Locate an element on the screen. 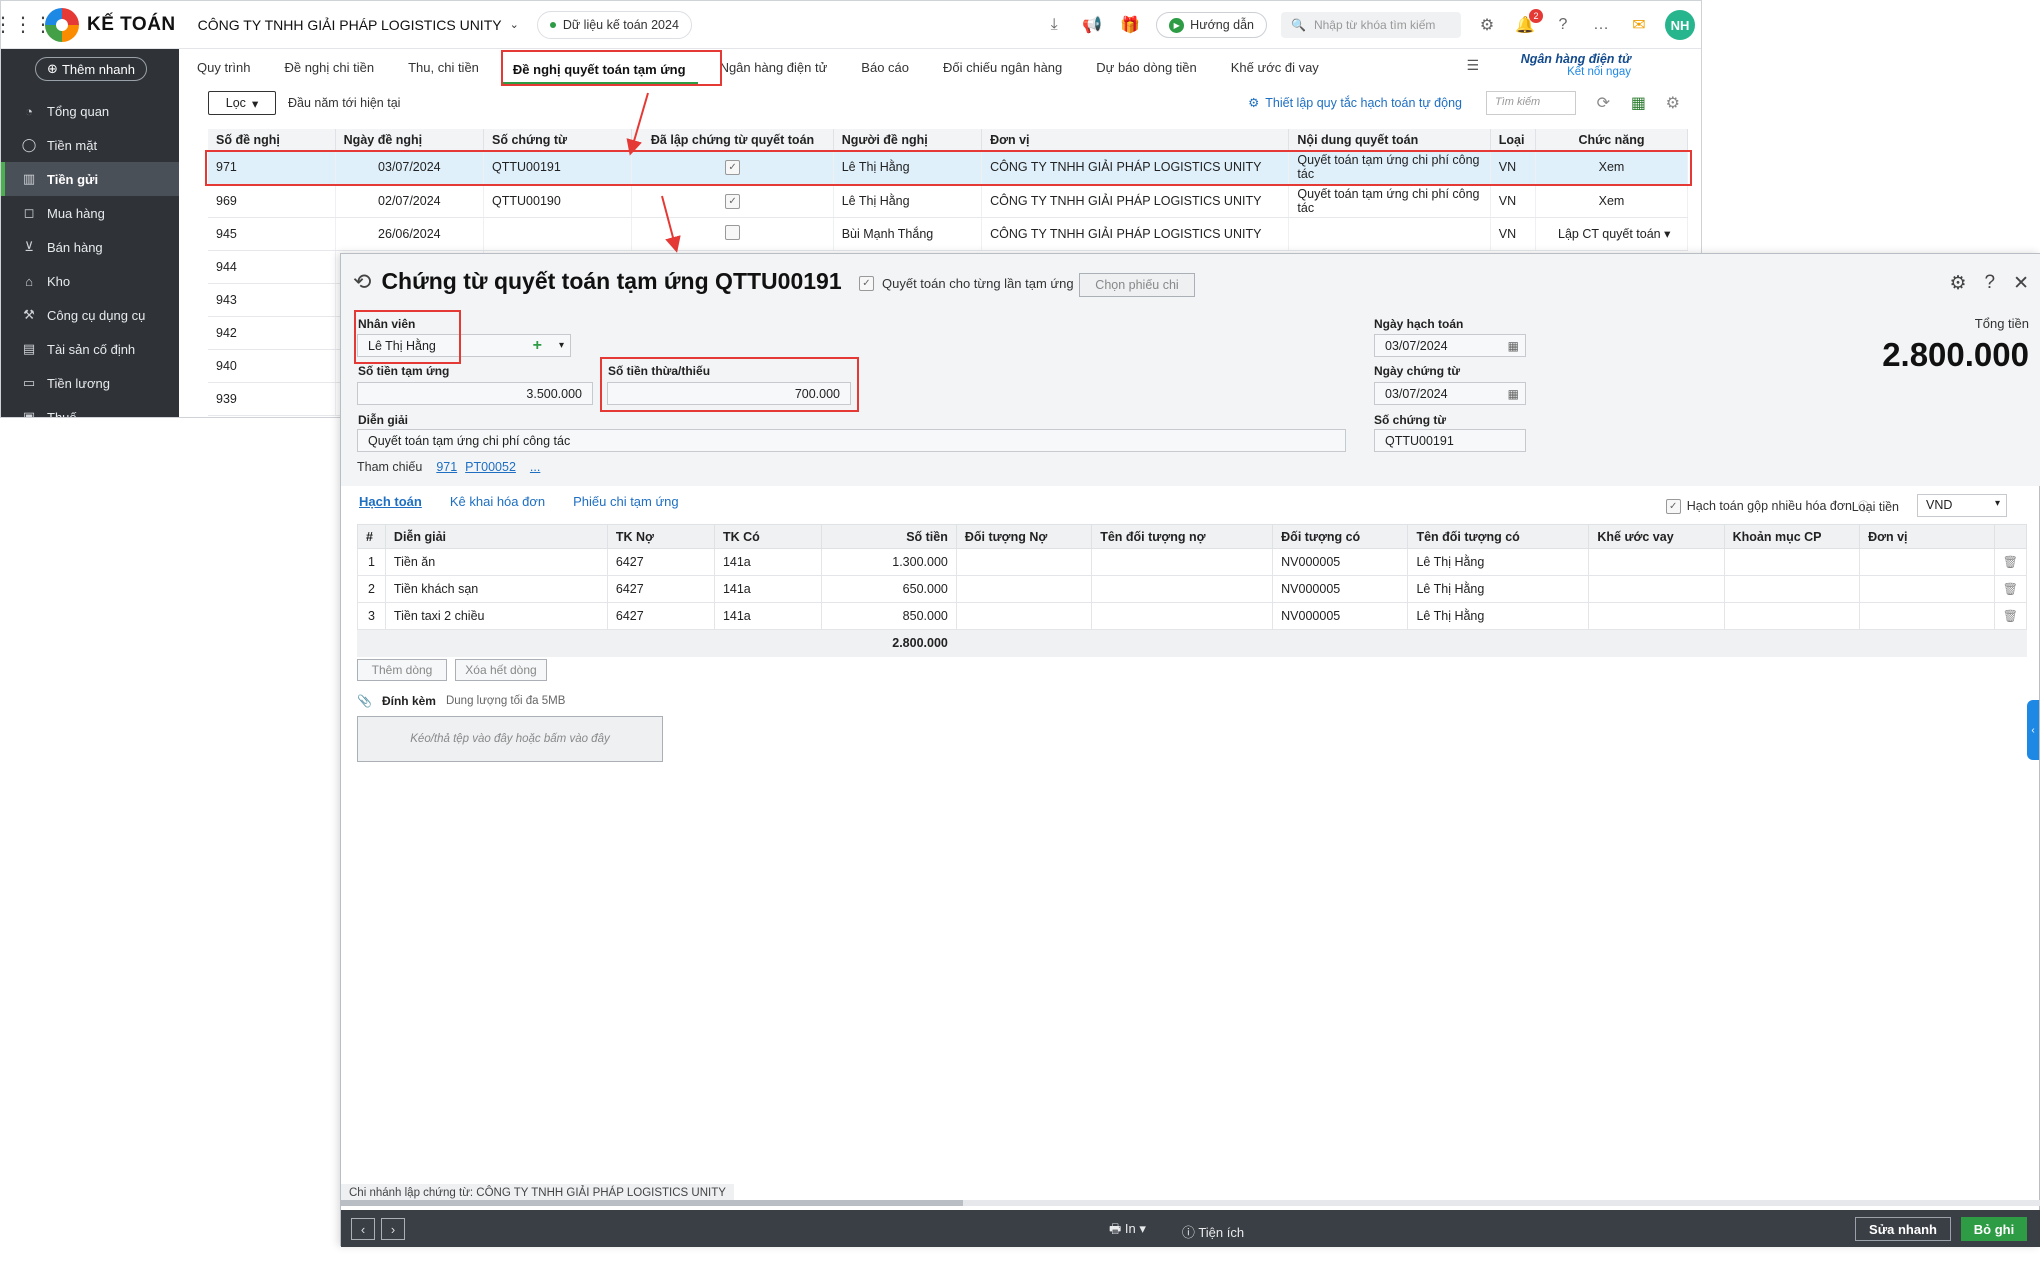 The height and width of the screenshot is (1262, 2040). filter-button: Lọc ▾ is located at coordinates (242, 103).